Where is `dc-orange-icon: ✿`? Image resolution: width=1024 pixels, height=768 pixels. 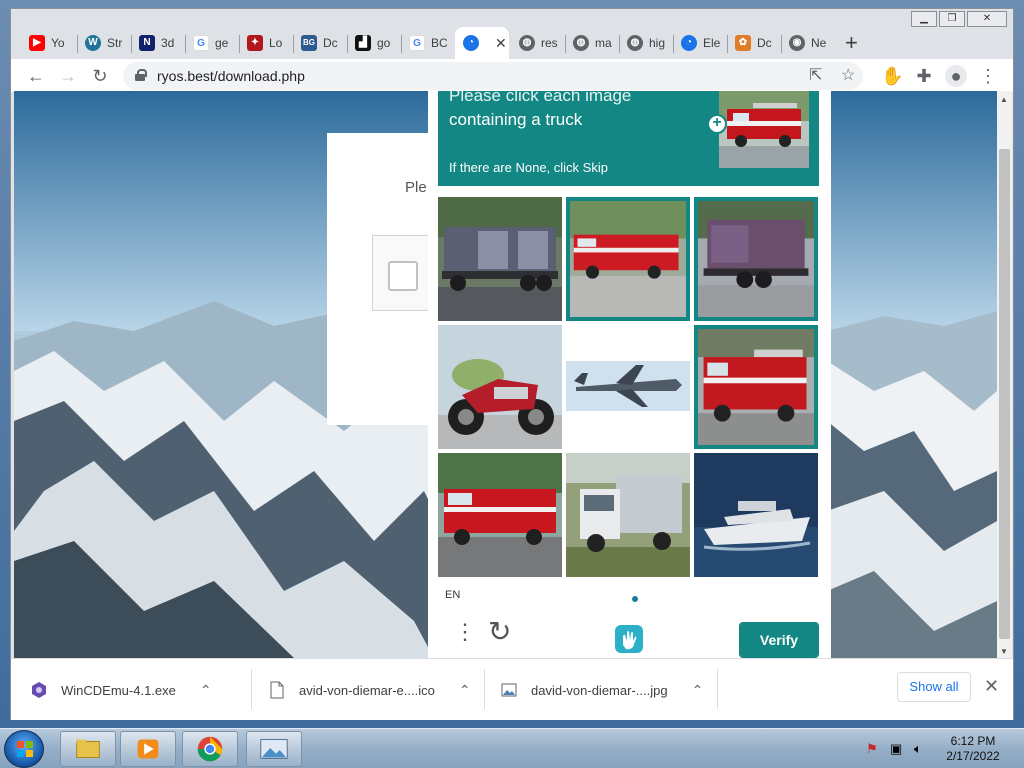 dc-orange-icon: ✿ is located at coordinates (743, 43).